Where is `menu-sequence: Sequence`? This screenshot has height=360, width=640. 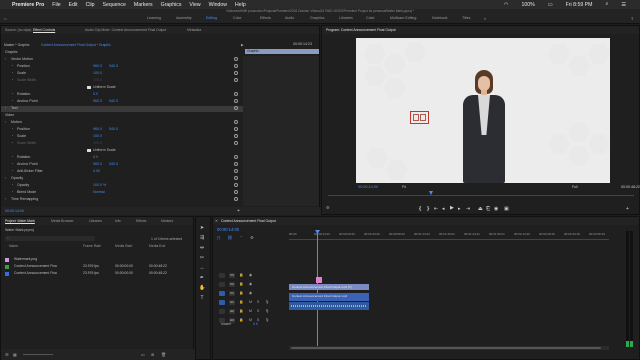 menu-sequence: Sequence is located at coordinates (114, 5).